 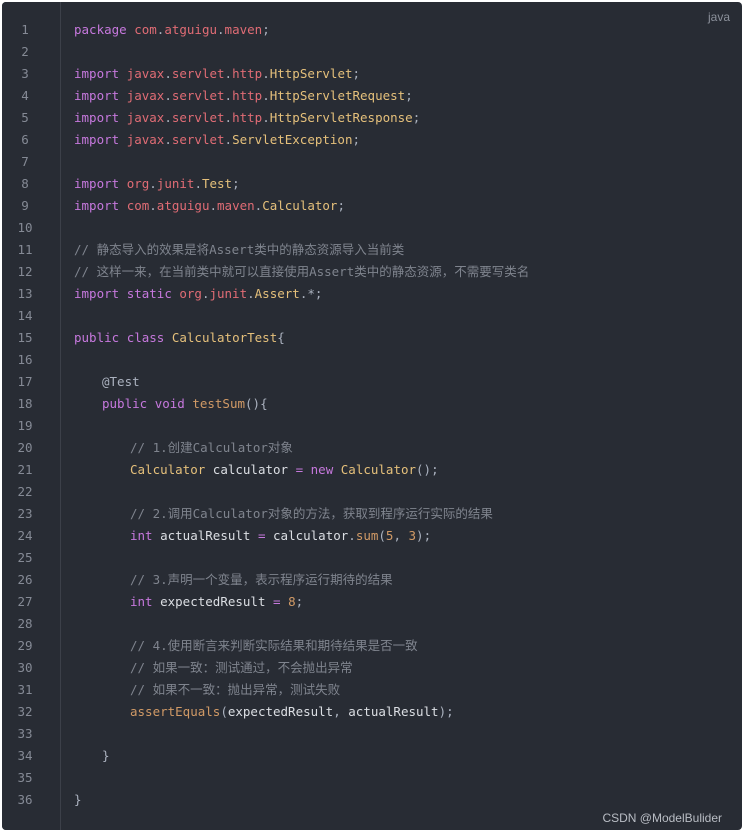 What do you see at coordinates (183, 448) in the screenshot?
I see `line-code: // 1.创建Calculator对象` at bounding box center [183, 448].